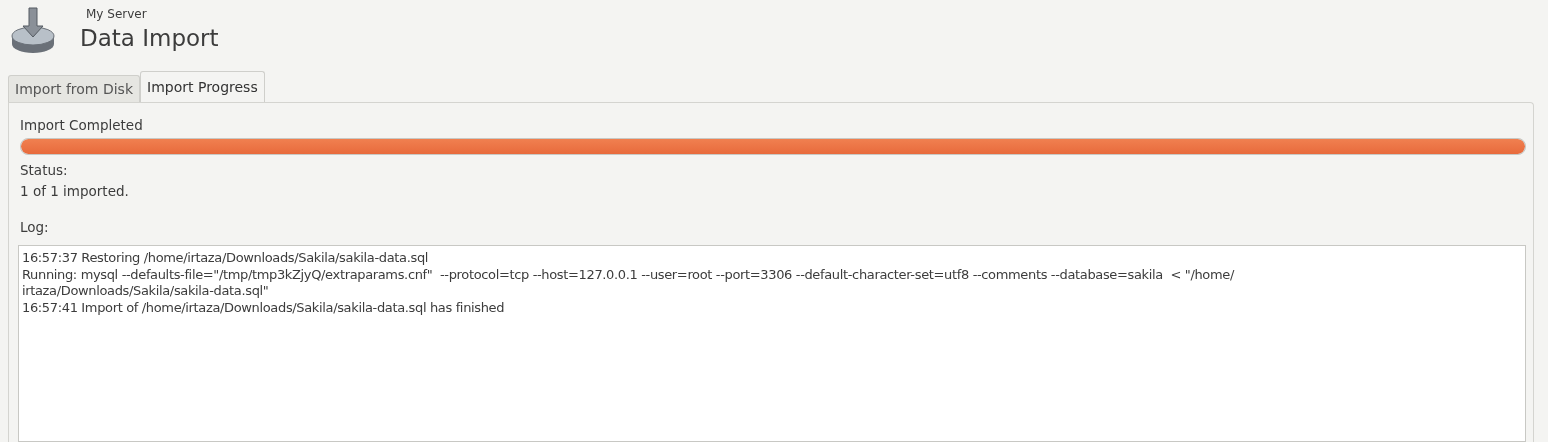 Image resolution: width=1548 pixels, height=442 pixels. What do you see at coordinates (146, 291) in the screenshot?
I see `log-line: irtaza/Downloads/Sakila/sakila-data.sql"` at bounding box center [146, 291].